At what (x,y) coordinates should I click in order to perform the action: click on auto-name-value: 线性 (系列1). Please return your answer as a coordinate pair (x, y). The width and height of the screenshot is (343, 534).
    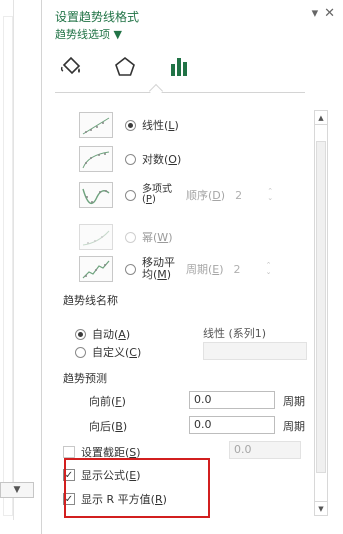
    Looking at the image, I should click on (235, 333).